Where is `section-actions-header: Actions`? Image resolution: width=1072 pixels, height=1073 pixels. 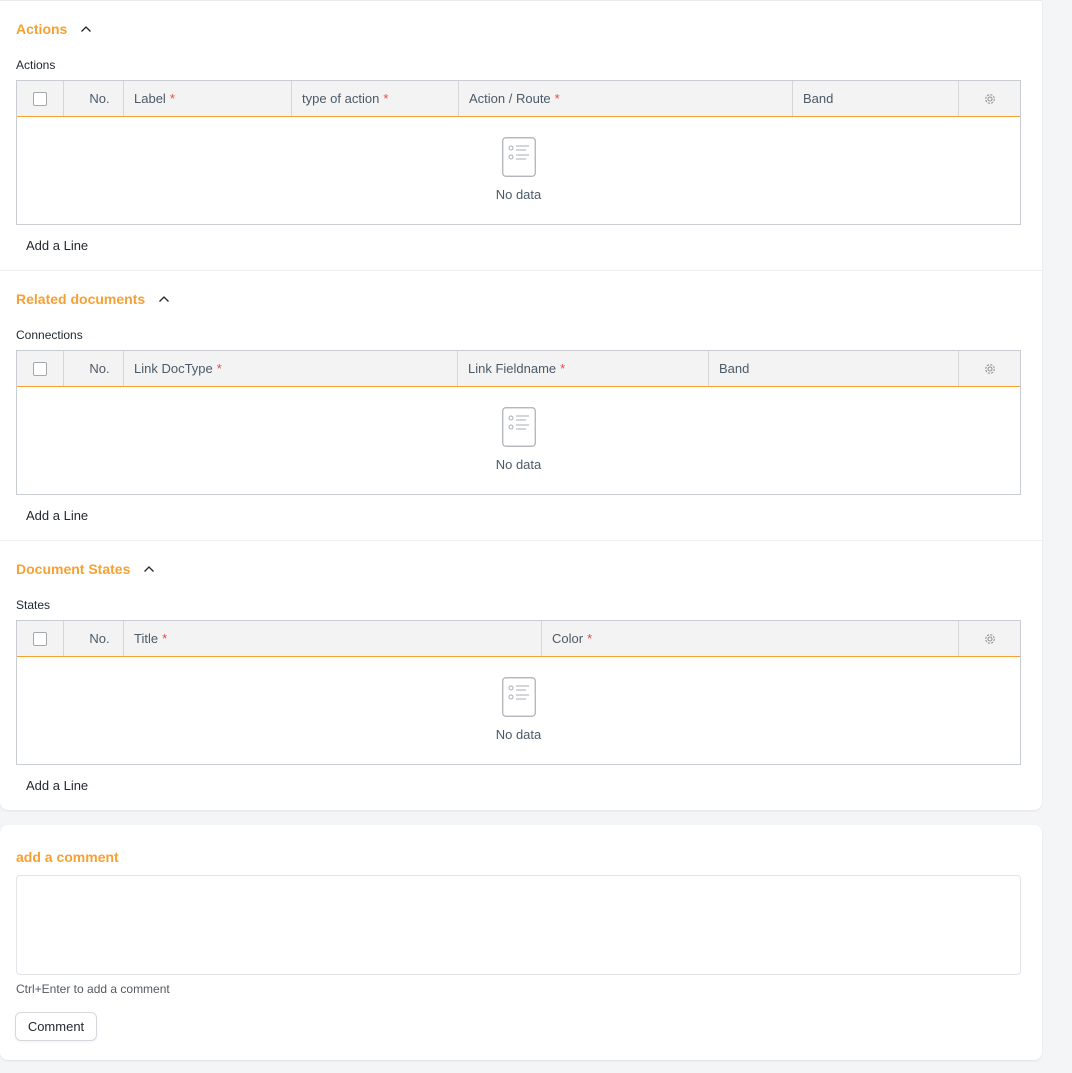 section-actions-header: Actions is located at coordinates (54, 29).